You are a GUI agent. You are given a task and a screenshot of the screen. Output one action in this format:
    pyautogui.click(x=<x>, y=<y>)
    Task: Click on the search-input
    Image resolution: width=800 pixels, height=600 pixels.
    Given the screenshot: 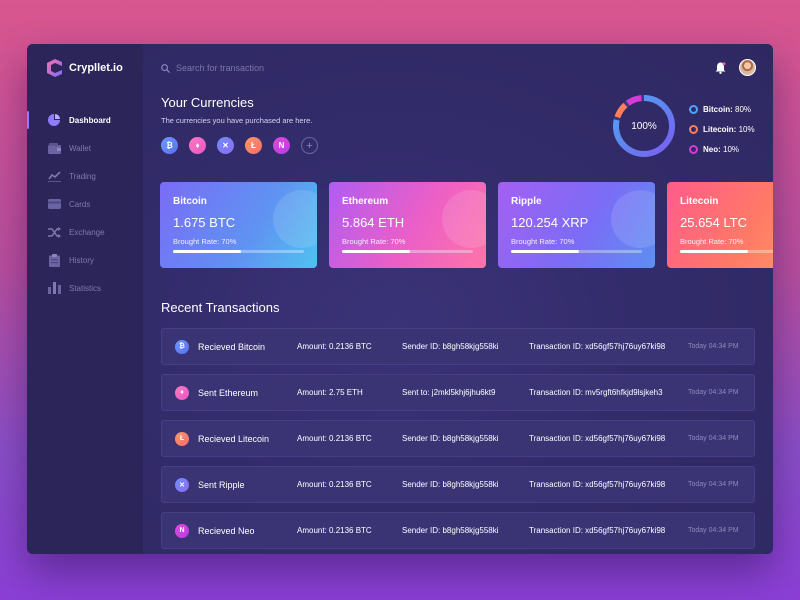 What is the action you would take?
    pyautogui.click(x=276, y=68)
    